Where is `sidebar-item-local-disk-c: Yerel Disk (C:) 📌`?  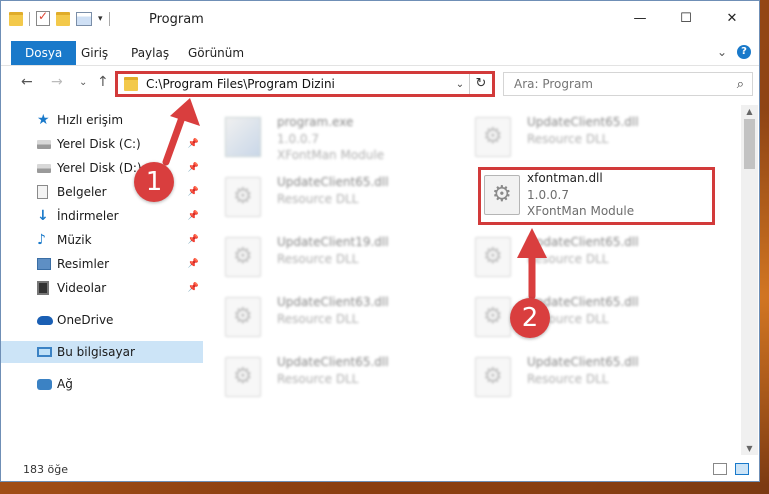
sidebar-item-local-disk-c: Yerel Disk (C:) 📌 is located at coordinates (102, 144).